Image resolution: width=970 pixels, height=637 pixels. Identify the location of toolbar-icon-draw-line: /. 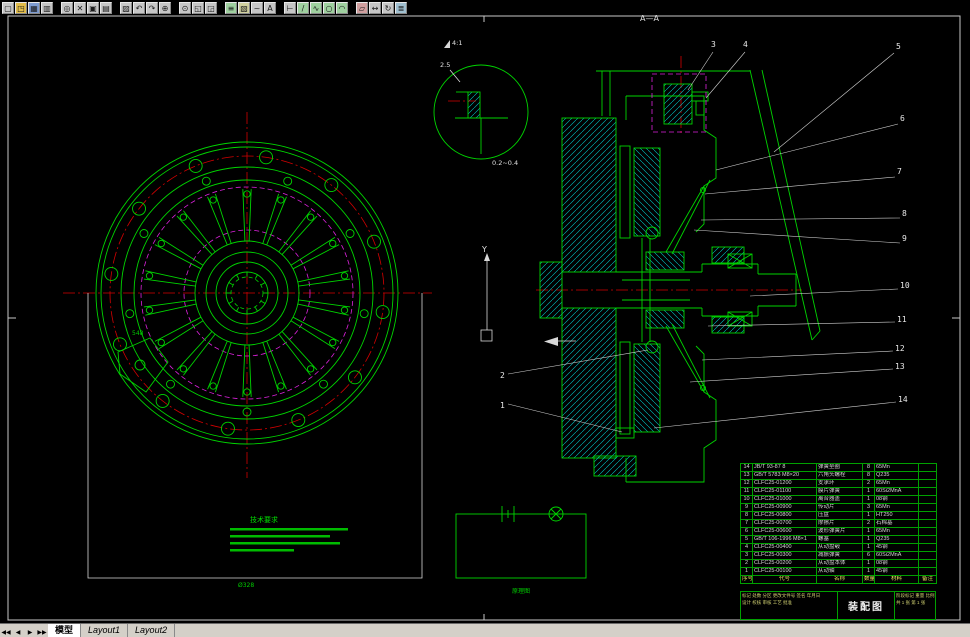
(303, 8).